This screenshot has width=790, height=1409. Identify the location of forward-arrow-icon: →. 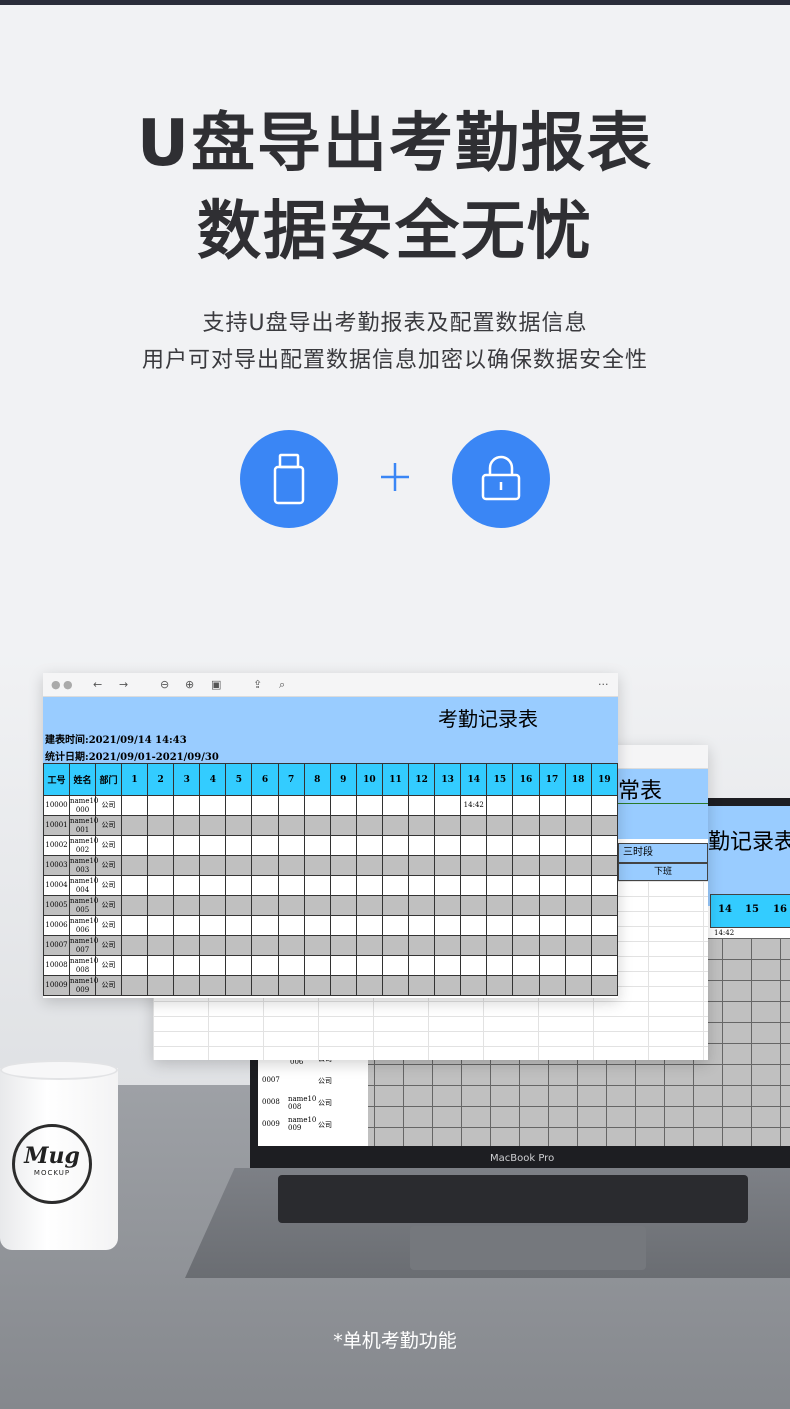
(123, 684).